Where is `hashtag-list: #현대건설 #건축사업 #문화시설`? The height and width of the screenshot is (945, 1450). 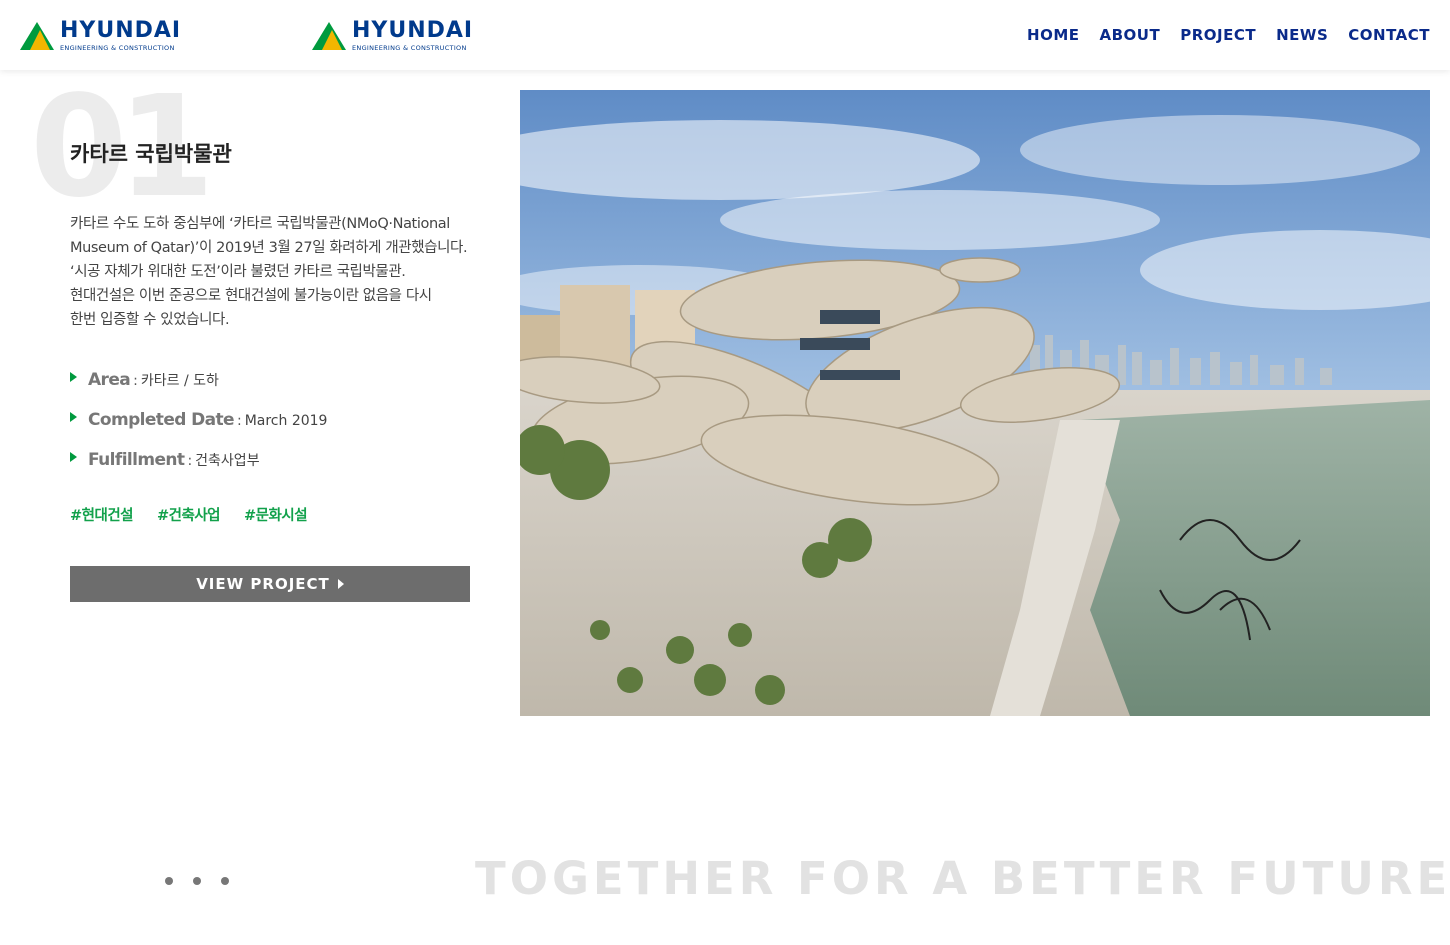
hashtag-list: #현대건설 #건축사업 #문화시설 is located at coordinates (189, 514).